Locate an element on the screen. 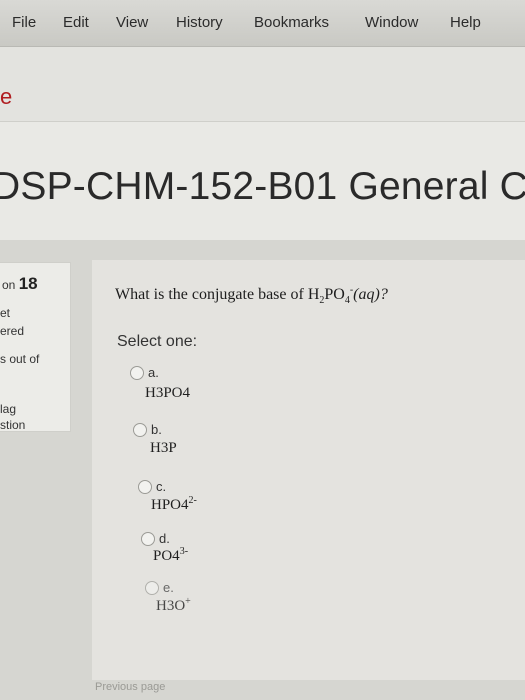  option-a-letter: a. is located at coordinates (153, 372).